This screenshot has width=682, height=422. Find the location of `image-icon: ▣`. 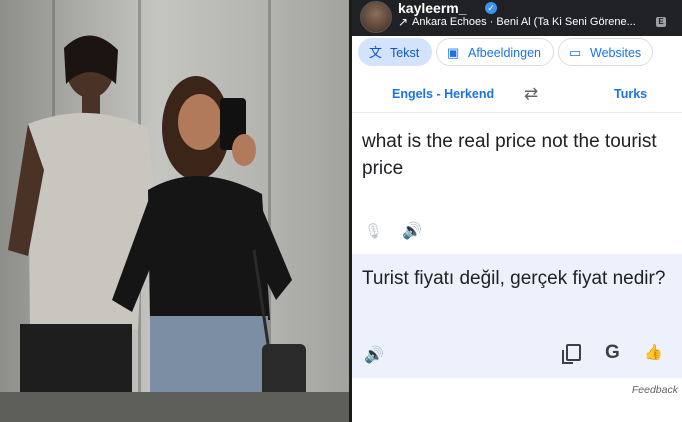

image-icon: ▣ is located at coordinates (453, 52).